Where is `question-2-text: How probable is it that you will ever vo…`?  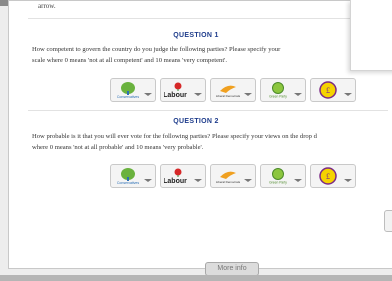 question-2-text: How probable is it that you will ever vo… is located at coordinates (174, 142).